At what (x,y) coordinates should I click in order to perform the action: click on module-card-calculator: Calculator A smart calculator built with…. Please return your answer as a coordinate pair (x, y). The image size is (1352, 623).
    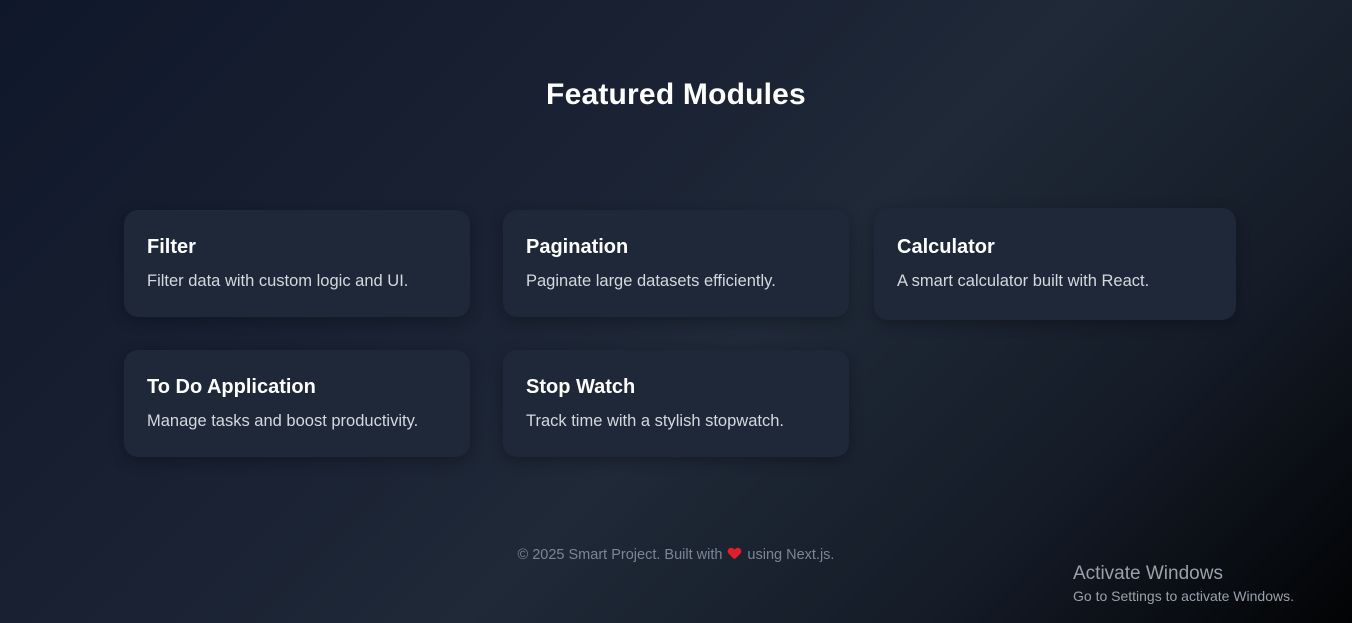
    Looking at the image, I should click on (1055, 264).